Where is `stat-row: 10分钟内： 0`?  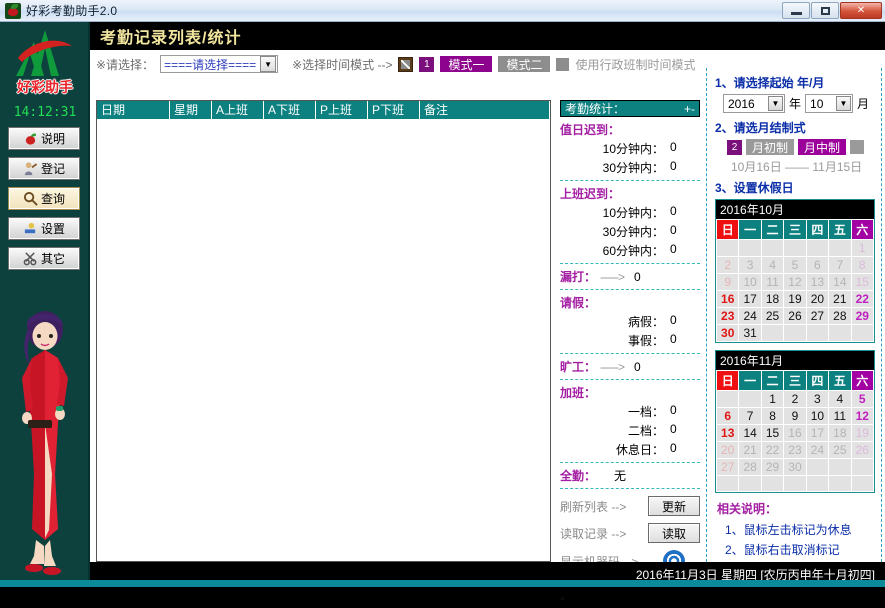 stat-row: 10分钟内： 0 is located at coordinates (630, 212).